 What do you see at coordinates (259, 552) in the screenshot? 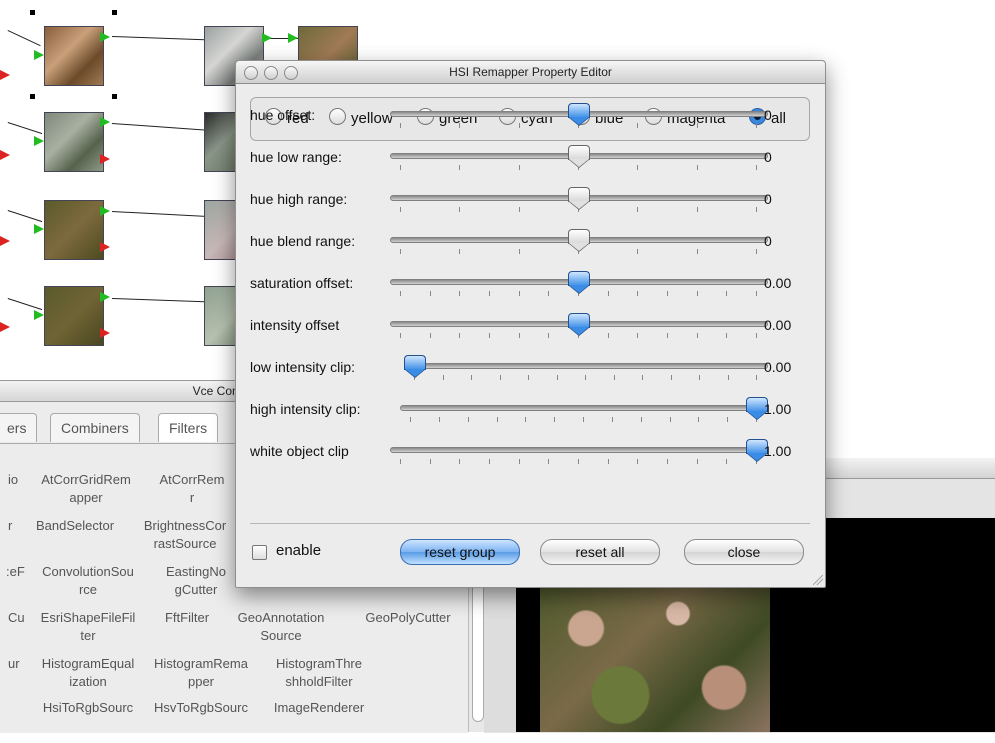
I see `enable-checkbox` at bounding box center [259, 552].